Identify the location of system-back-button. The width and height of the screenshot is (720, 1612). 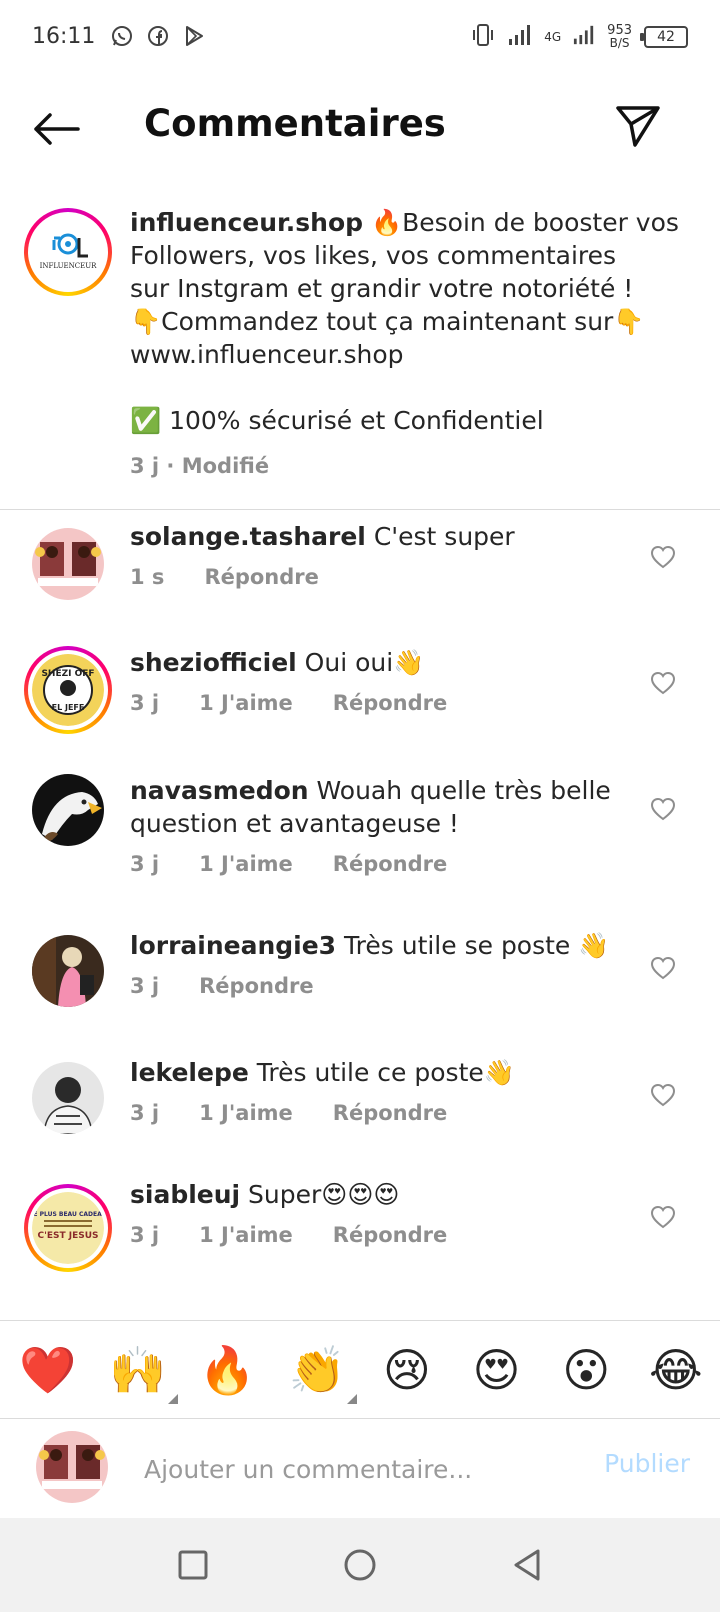
(527, 1565).